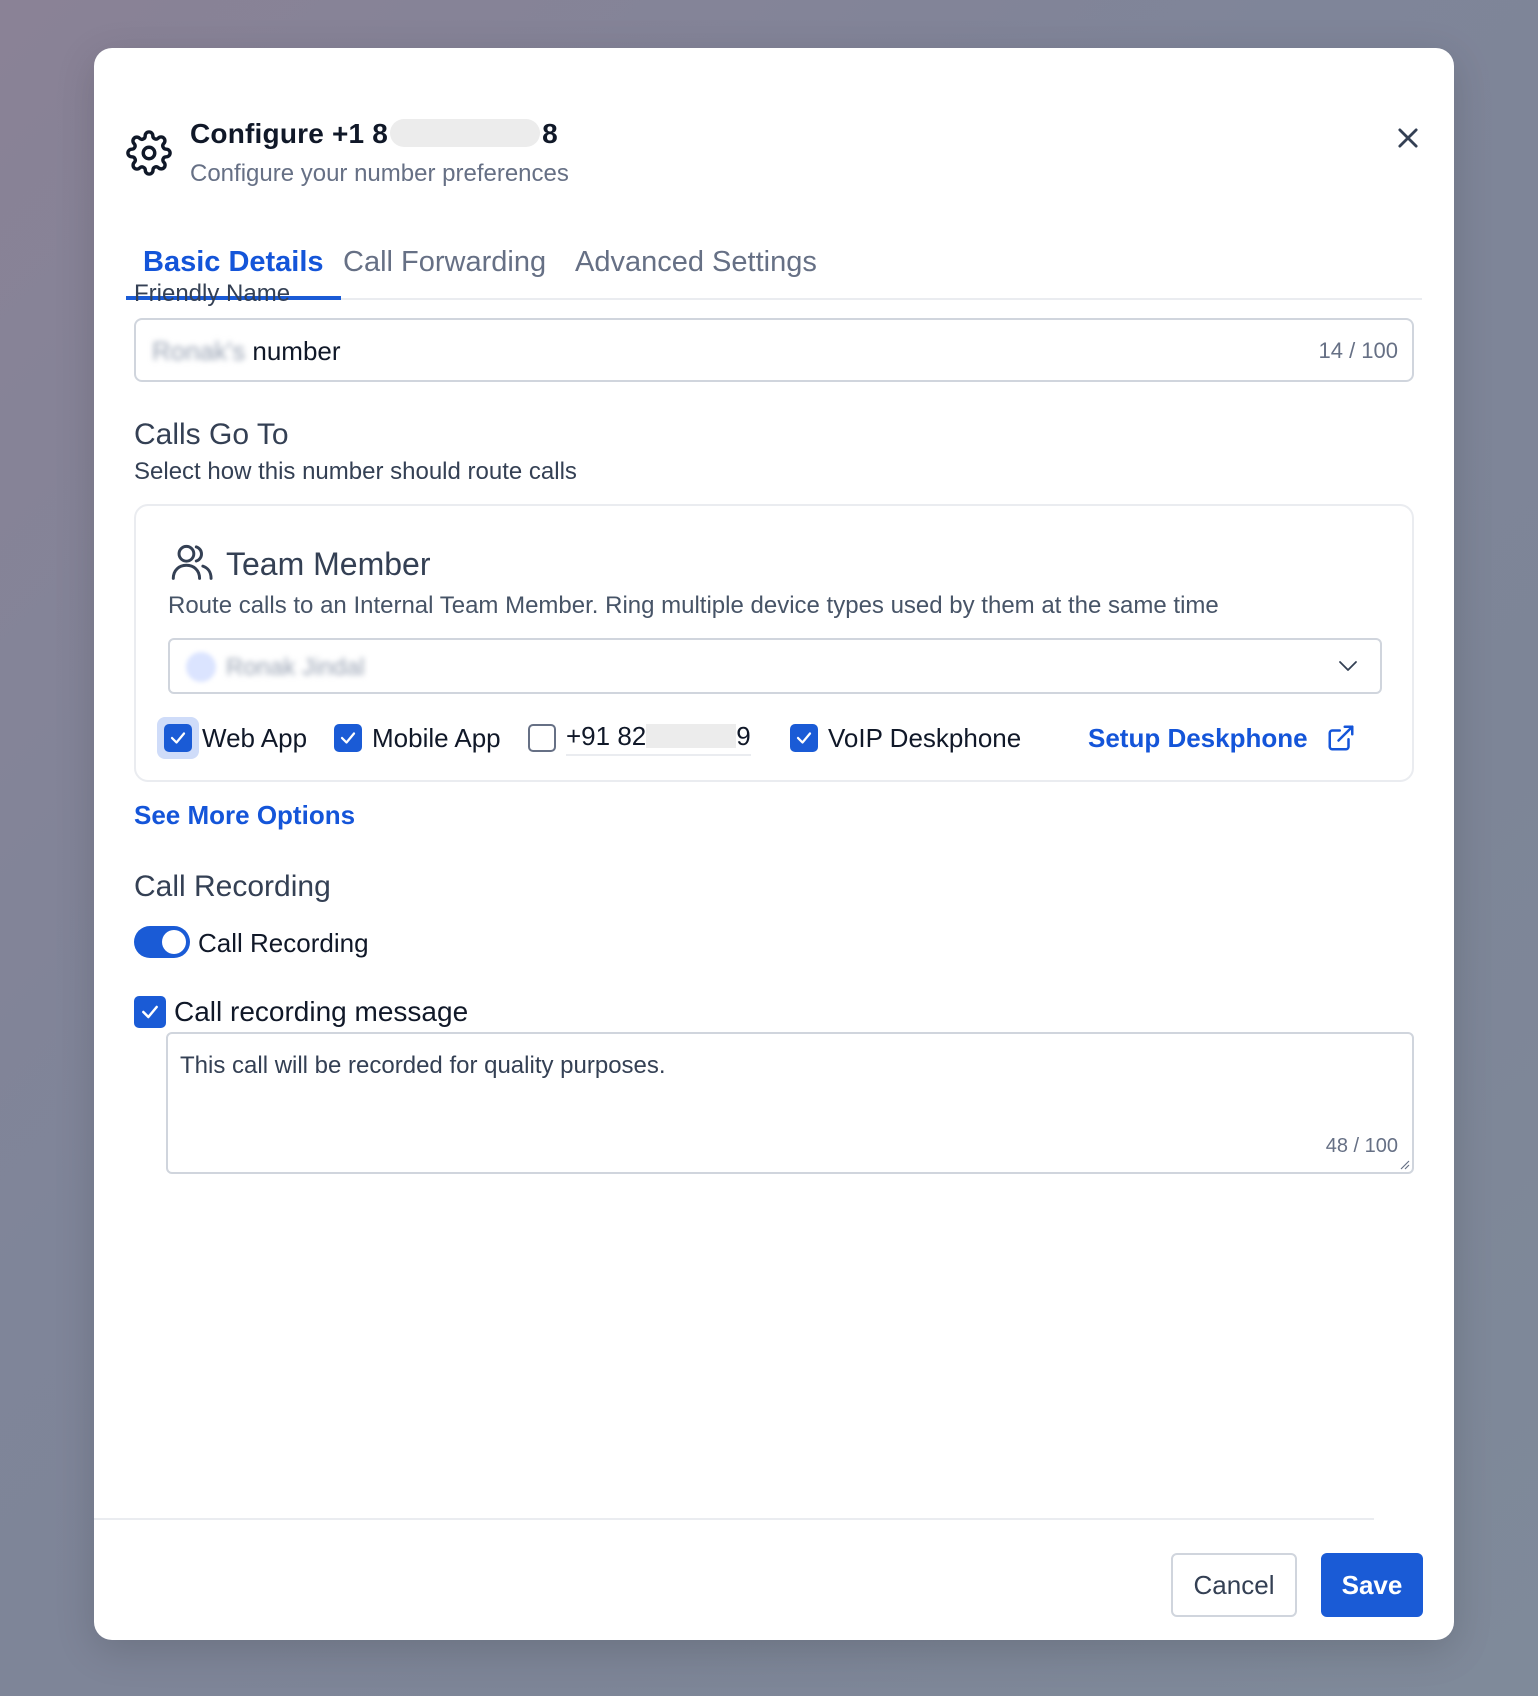 The image size is (1538, 1696). Describe the element at coordinates (289, 133) in the screenshot. I see `title-prefix: Configure +1 8` at that location.